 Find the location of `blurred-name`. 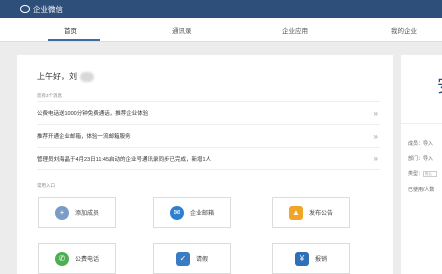

blurred-name is located at coordinates (87, 76).